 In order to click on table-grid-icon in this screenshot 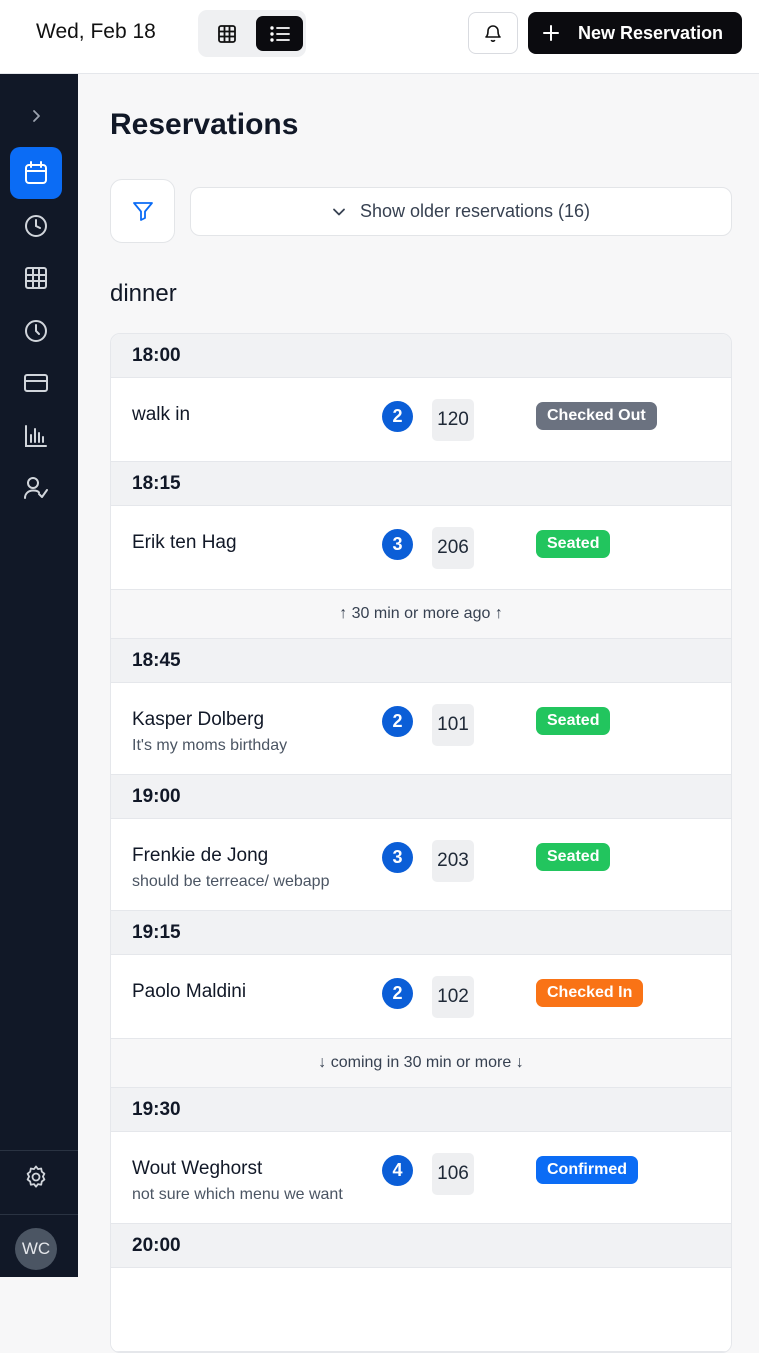, I will do `click(36, 278)`.